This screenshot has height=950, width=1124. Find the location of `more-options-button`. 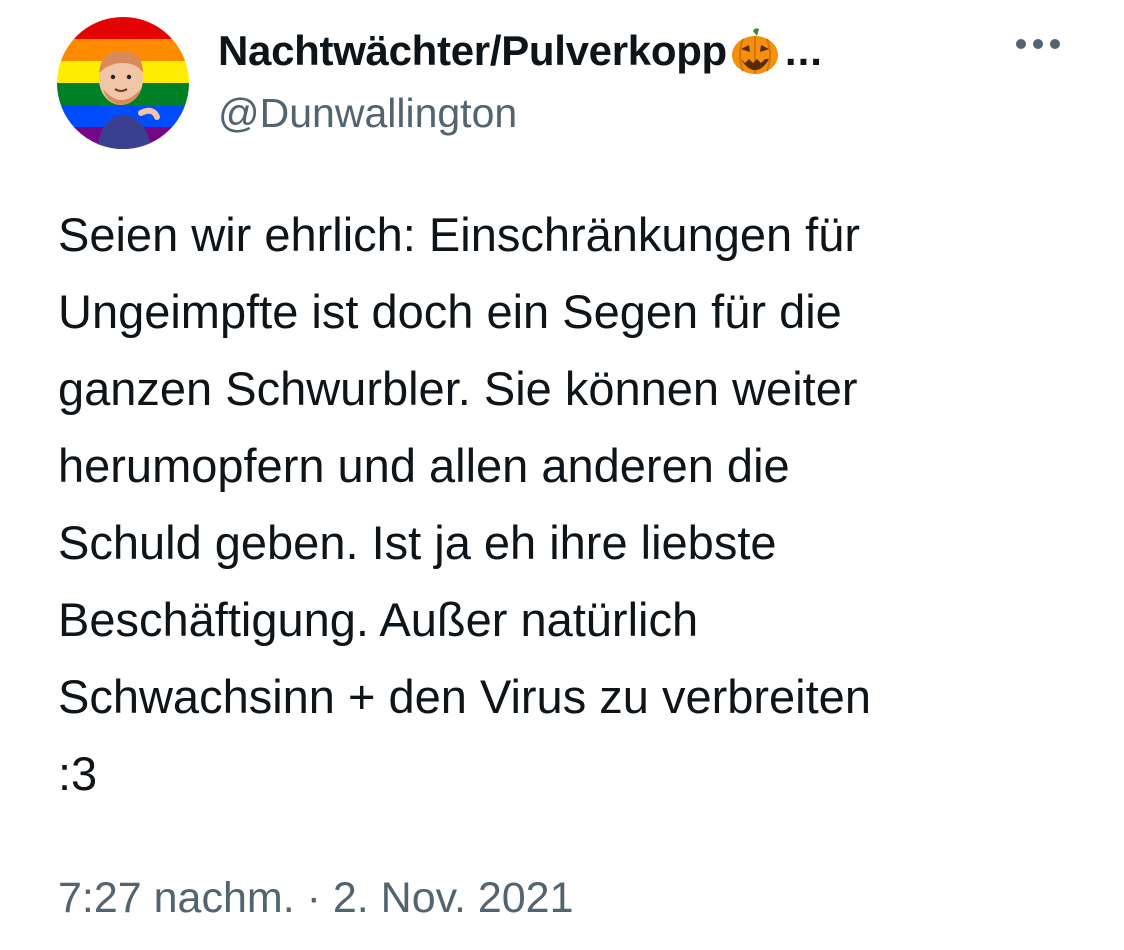

more-options-button is located at coordinates (1038, 44).